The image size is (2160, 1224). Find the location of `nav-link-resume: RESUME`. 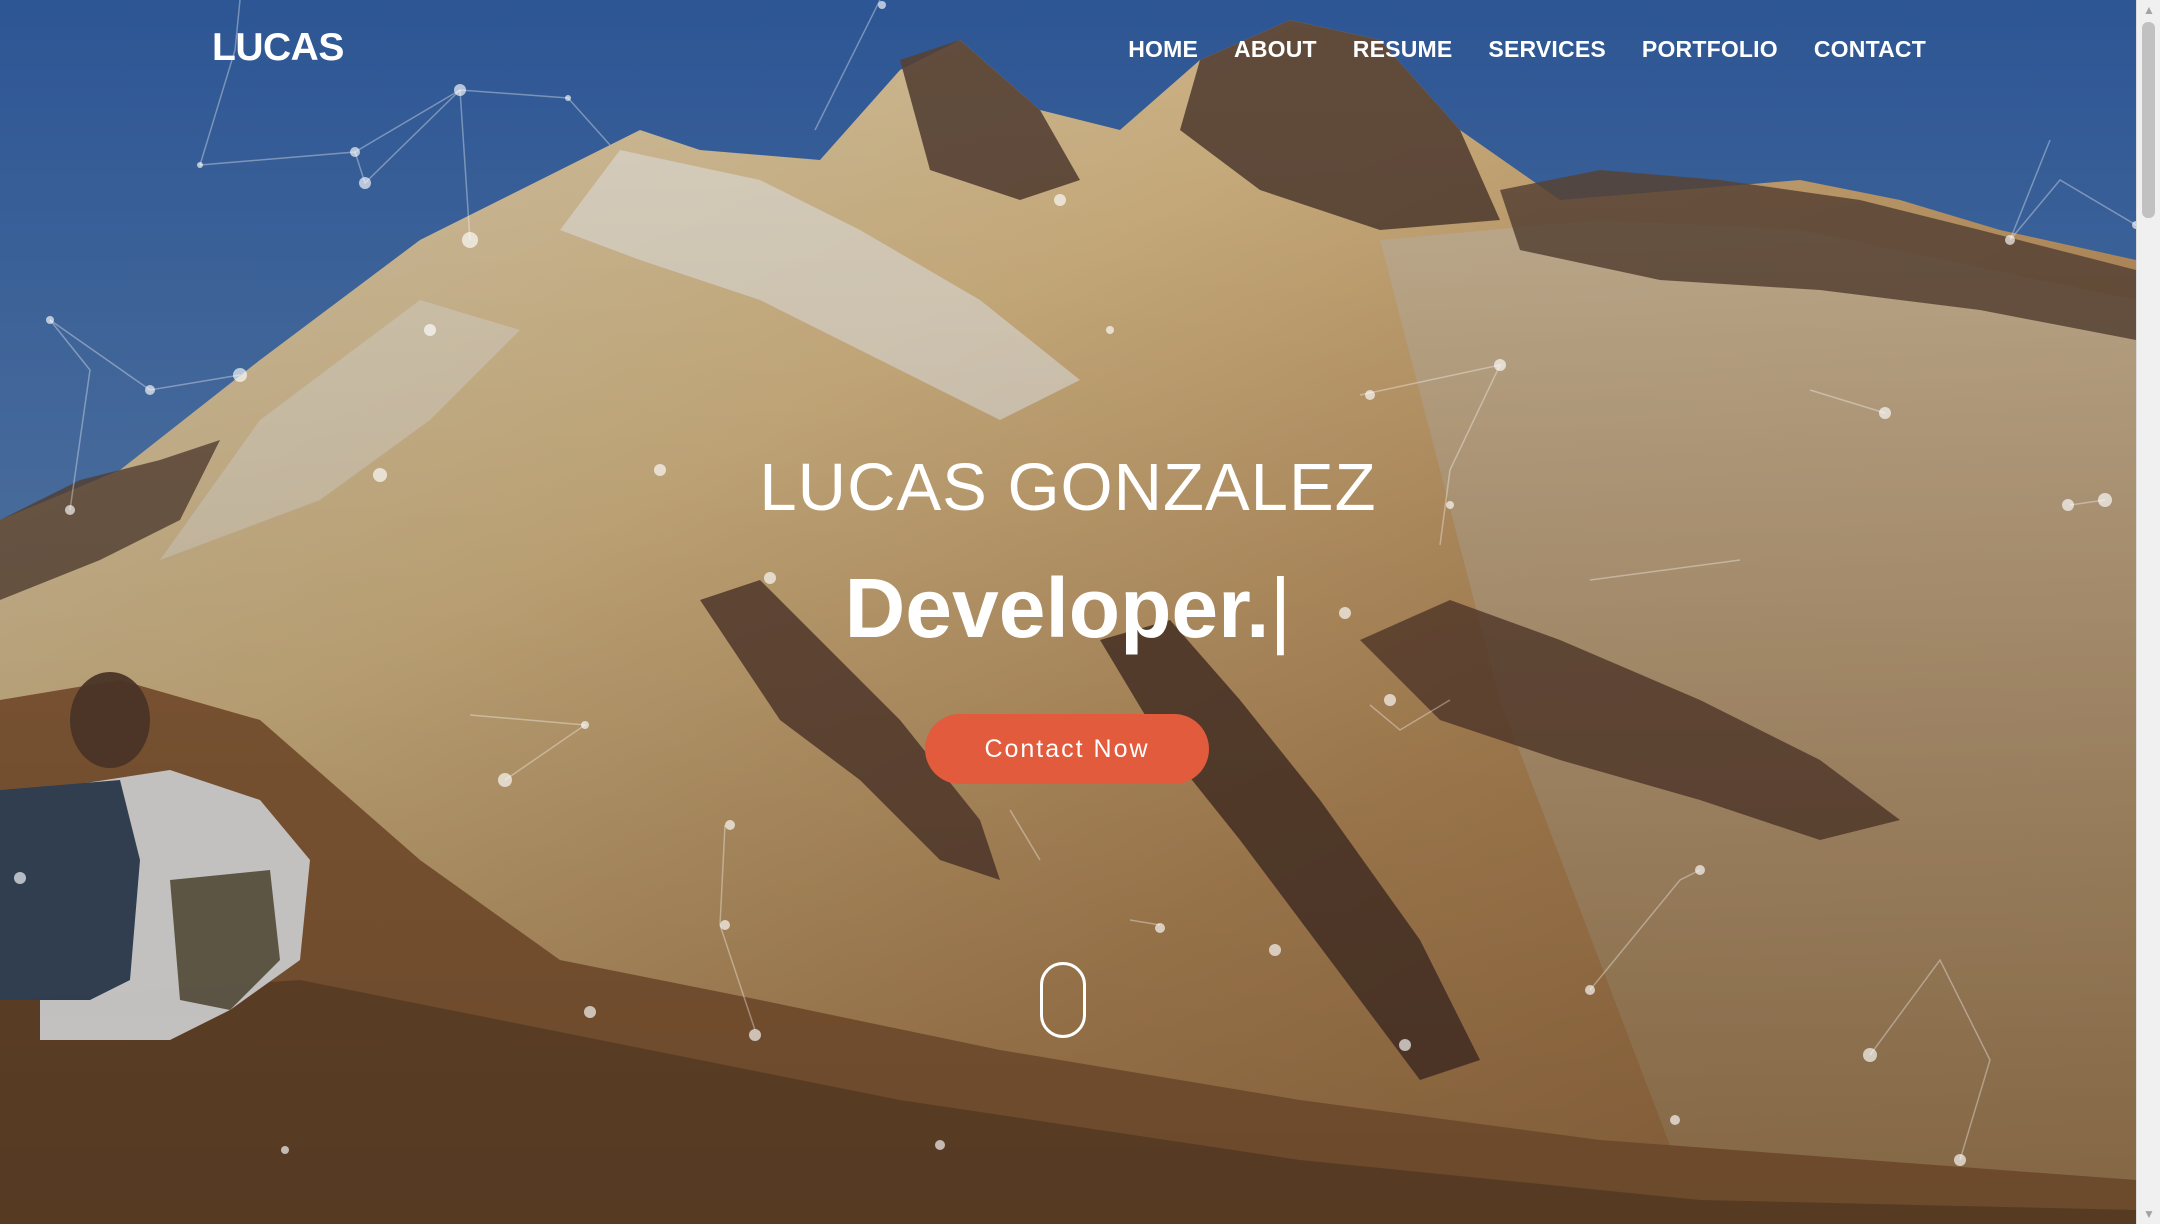

nav-link-resume: RESUME is located at coordinates (1403, 49).